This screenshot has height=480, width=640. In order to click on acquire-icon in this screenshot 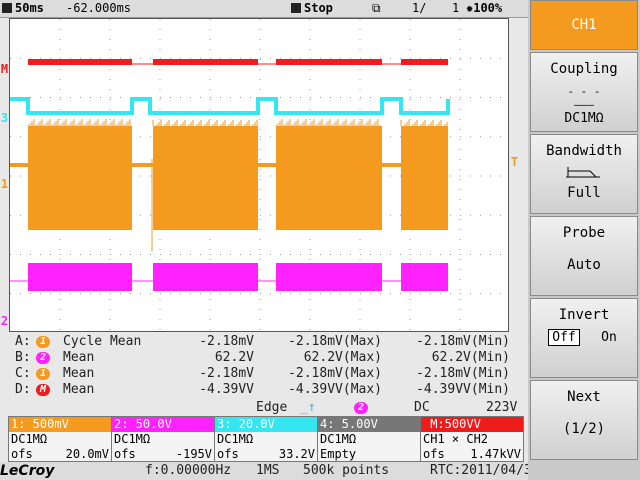, I will do `click(7, 8)`.